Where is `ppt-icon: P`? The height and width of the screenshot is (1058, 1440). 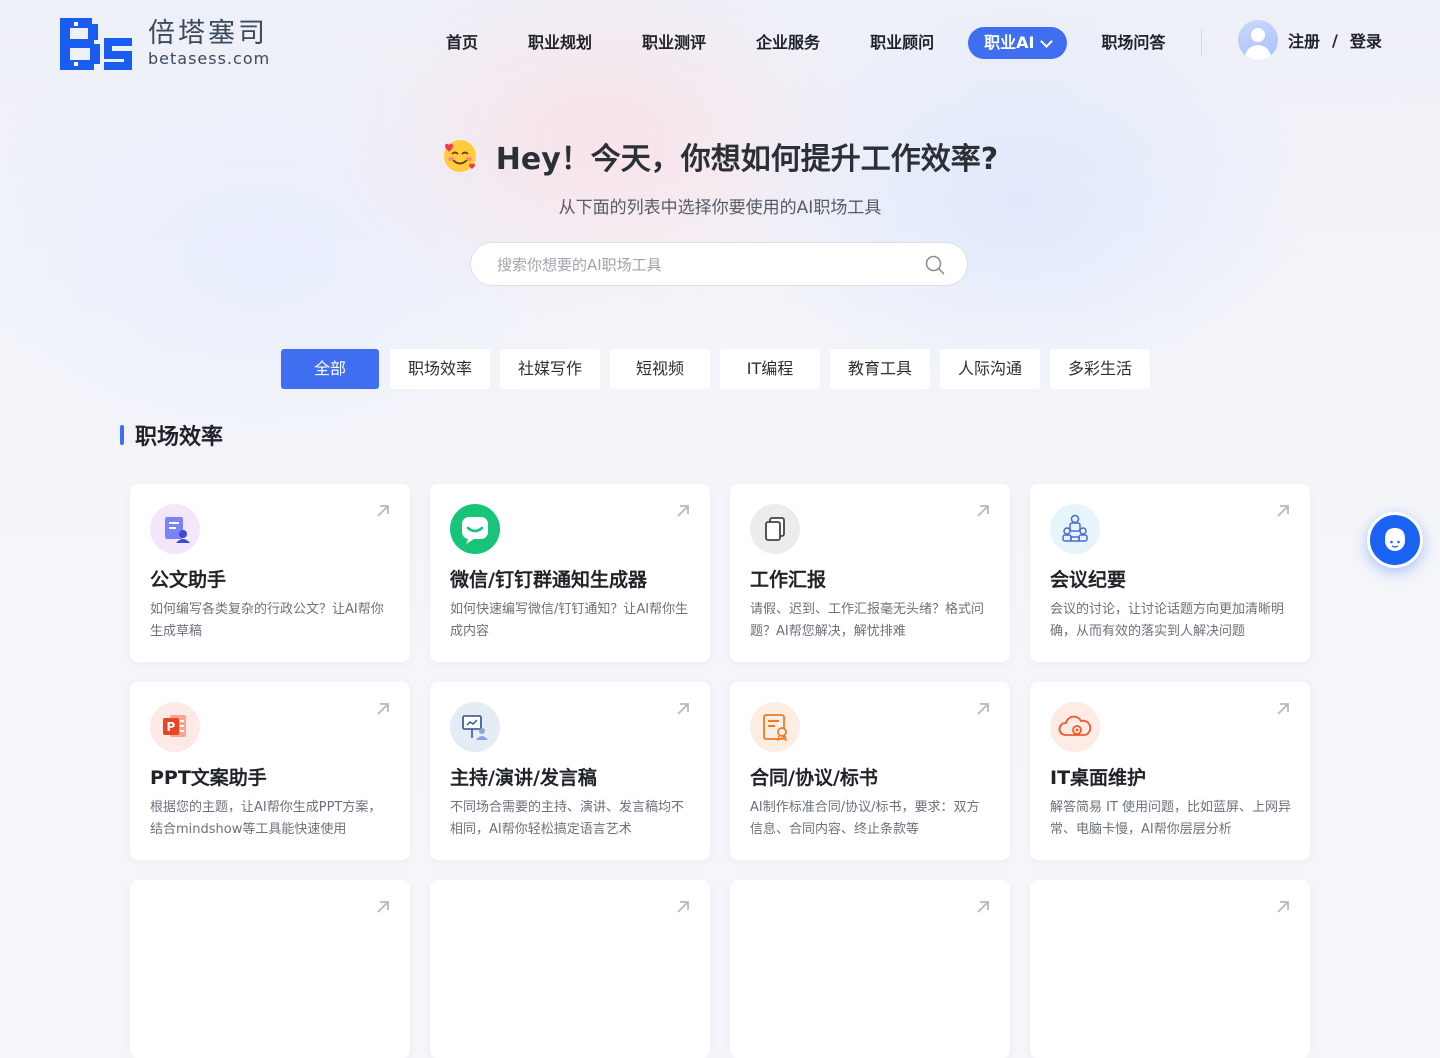
ppt-icon: P is located at coordinates (175, 727).